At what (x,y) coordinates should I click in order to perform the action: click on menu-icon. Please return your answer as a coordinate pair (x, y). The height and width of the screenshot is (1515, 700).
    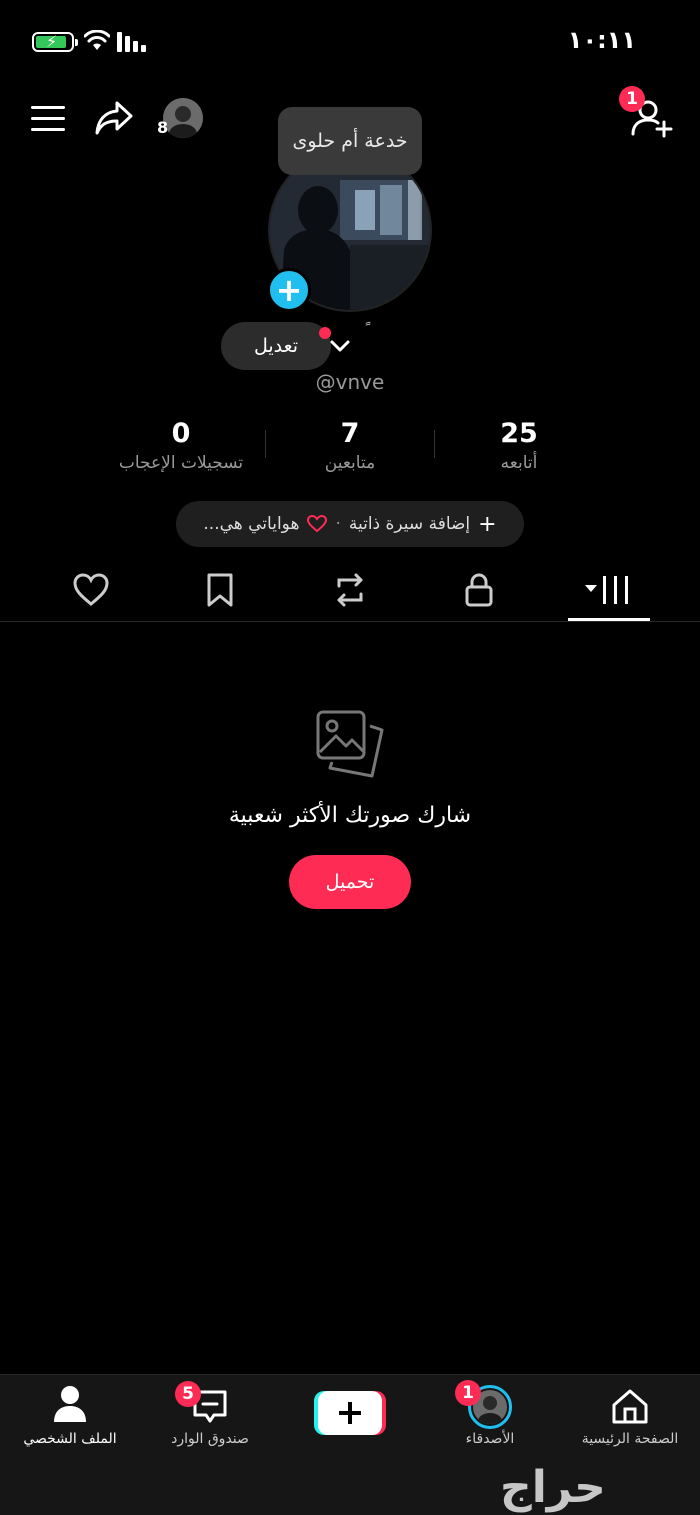
    Looking at the image, I should click on (48, 119).